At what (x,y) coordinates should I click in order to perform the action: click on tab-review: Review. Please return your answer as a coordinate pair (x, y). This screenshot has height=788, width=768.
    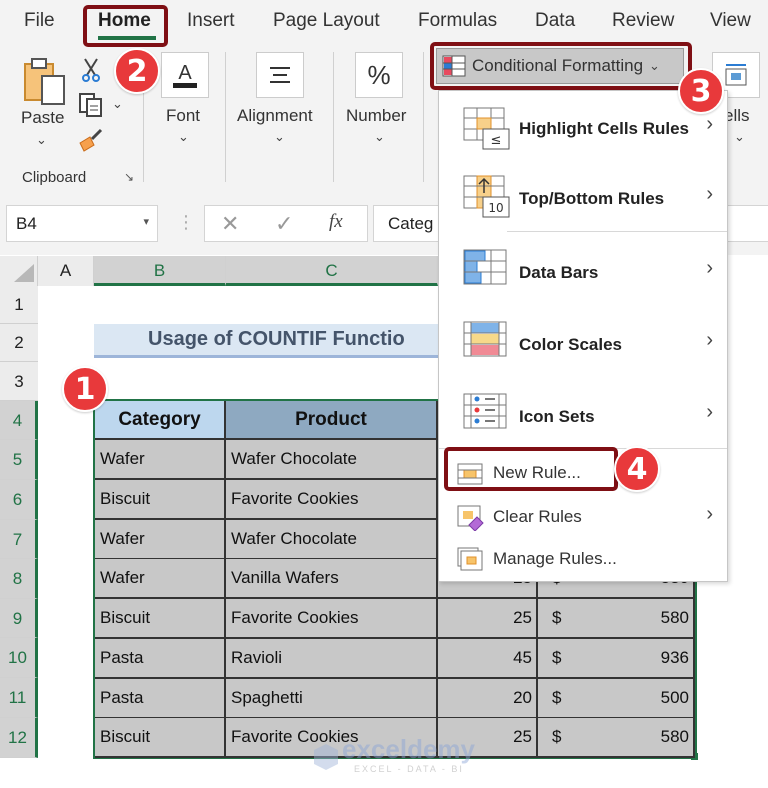
    Looking at the image, I should click on (643, 21).